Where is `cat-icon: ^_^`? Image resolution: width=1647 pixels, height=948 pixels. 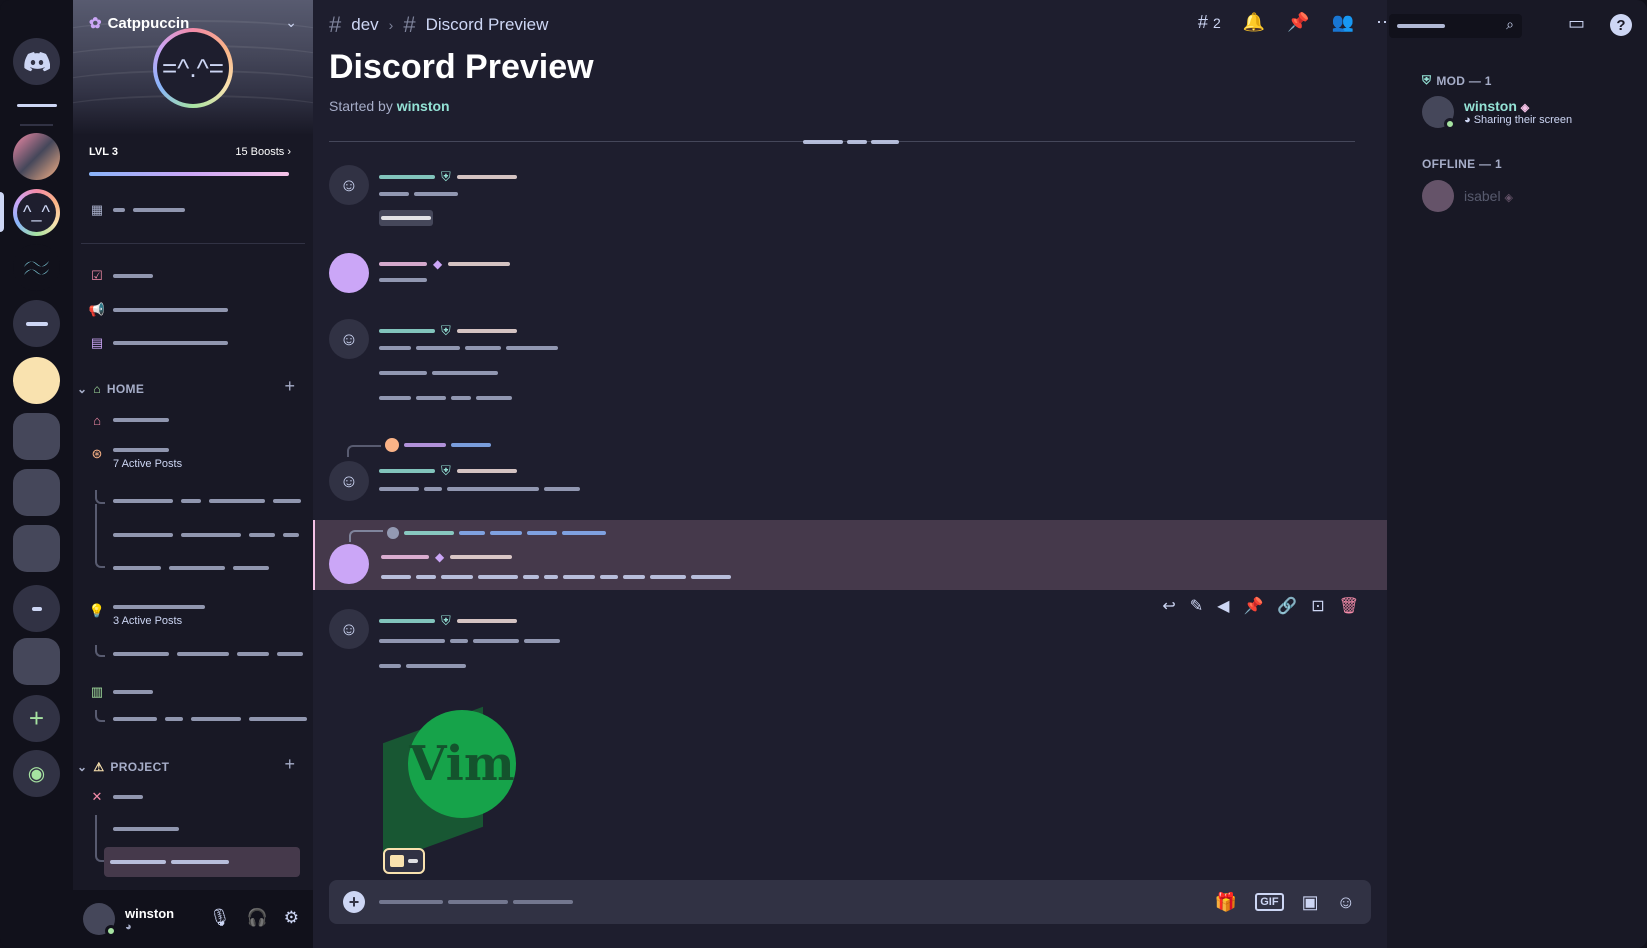 cat-icon: ^_^ is located at coordinates (36, 212).